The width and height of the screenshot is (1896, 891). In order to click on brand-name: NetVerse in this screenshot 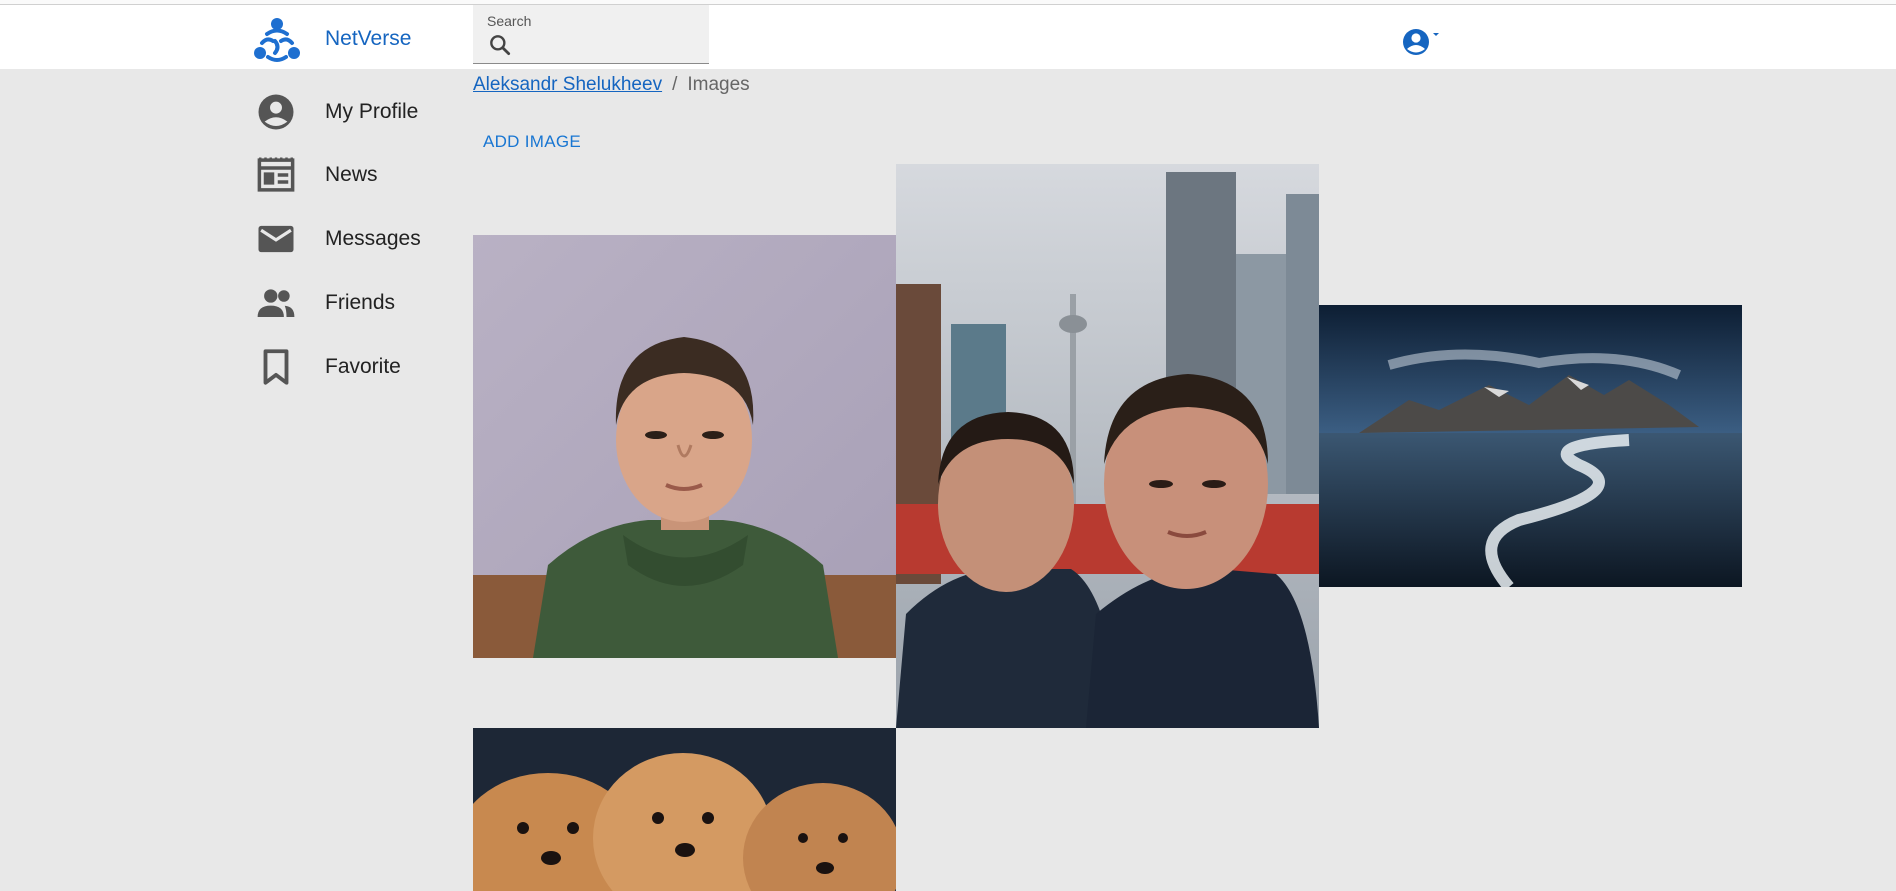, I will do `click(368, 39)`.